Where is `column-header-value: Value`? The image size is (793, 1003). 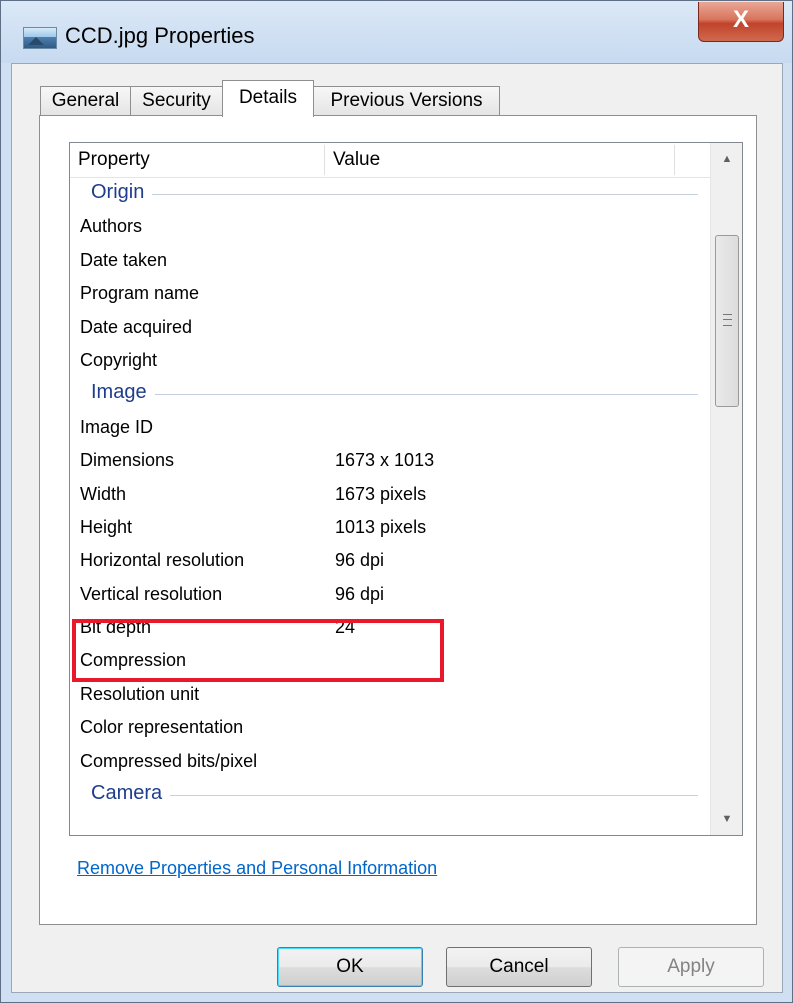
column-header-value: Value is located at coordinates (500, 160).